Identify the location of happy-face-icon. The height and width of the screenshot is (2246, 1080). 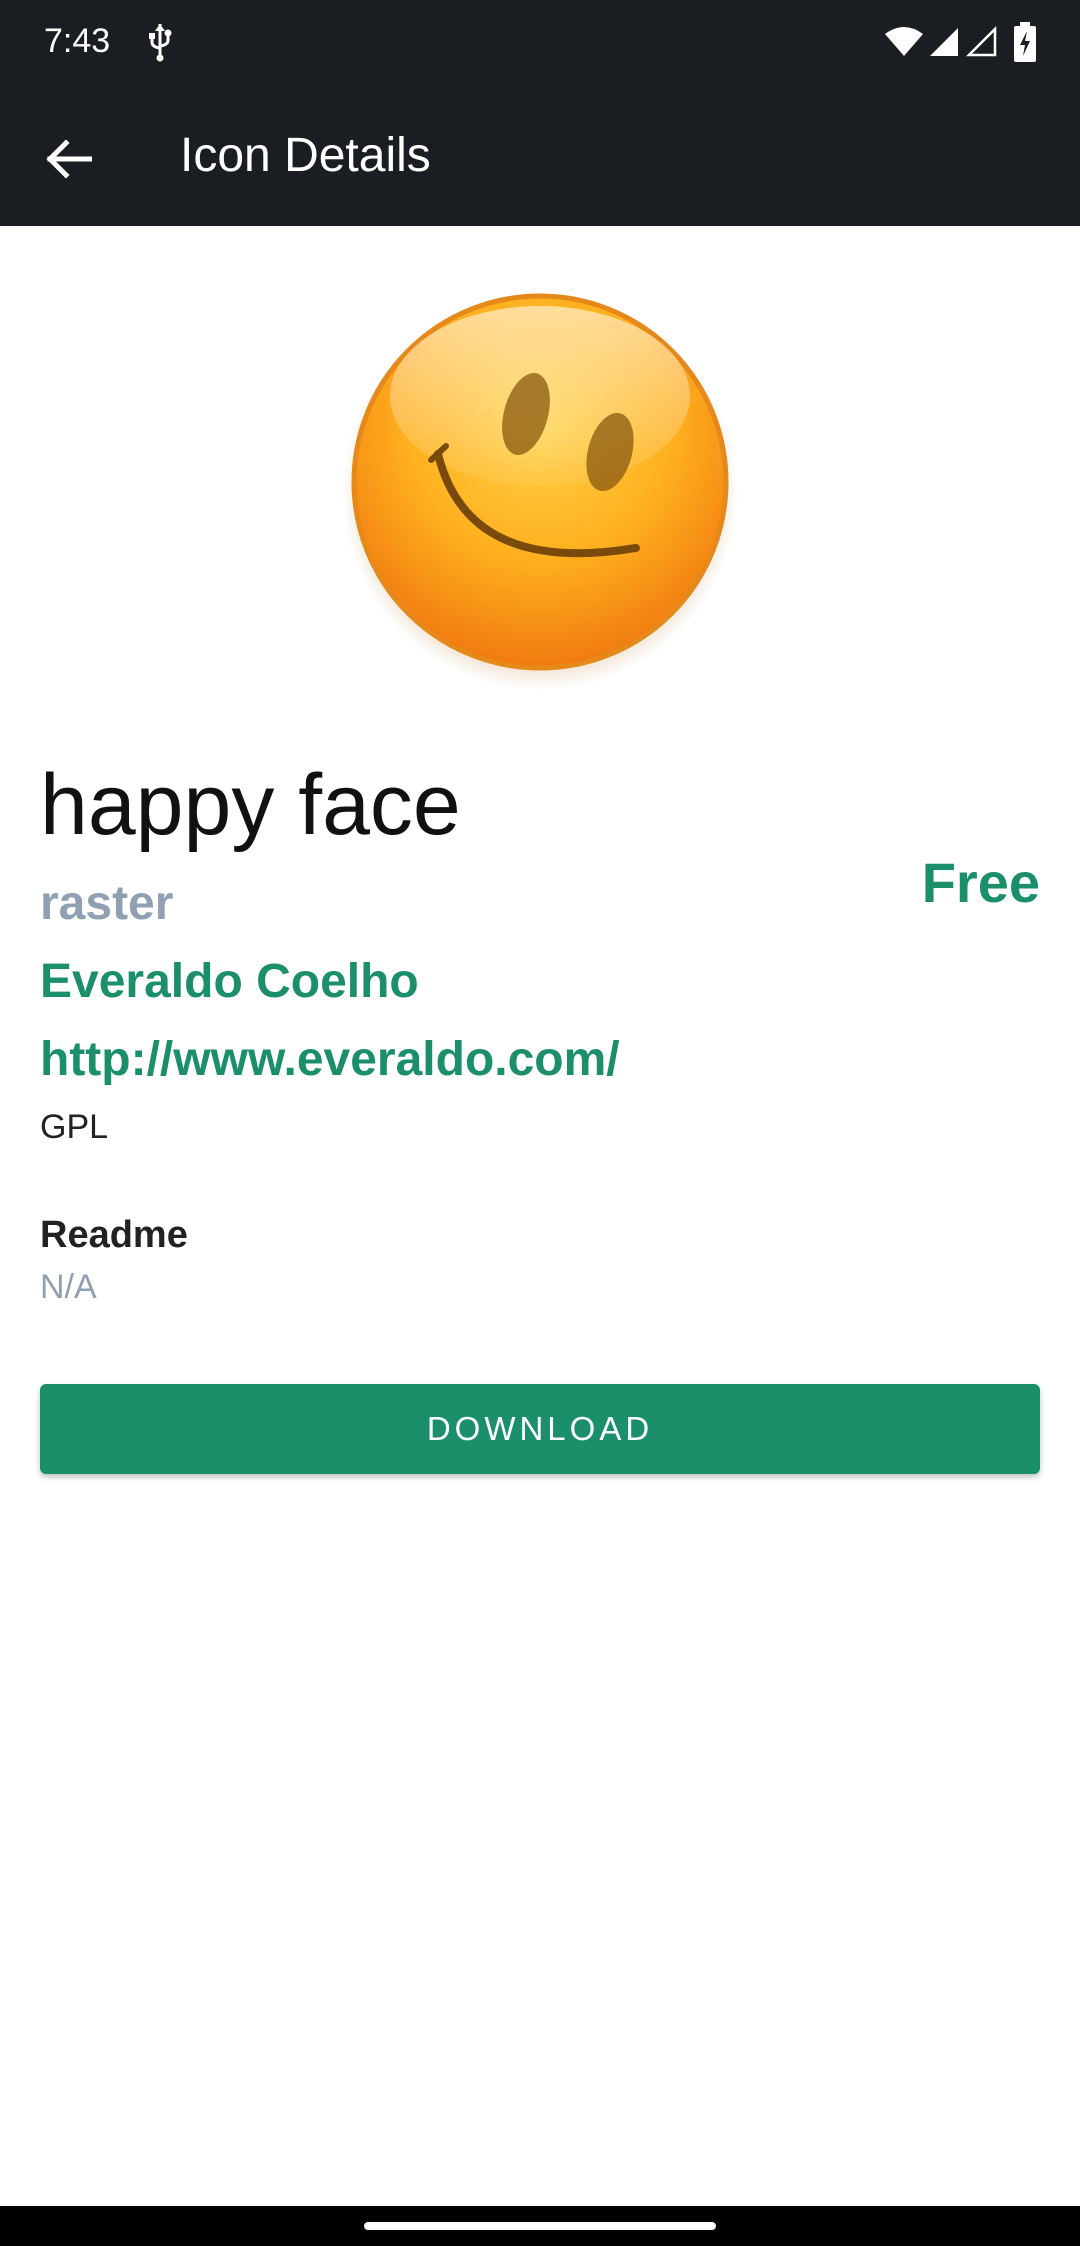
(540, 491).